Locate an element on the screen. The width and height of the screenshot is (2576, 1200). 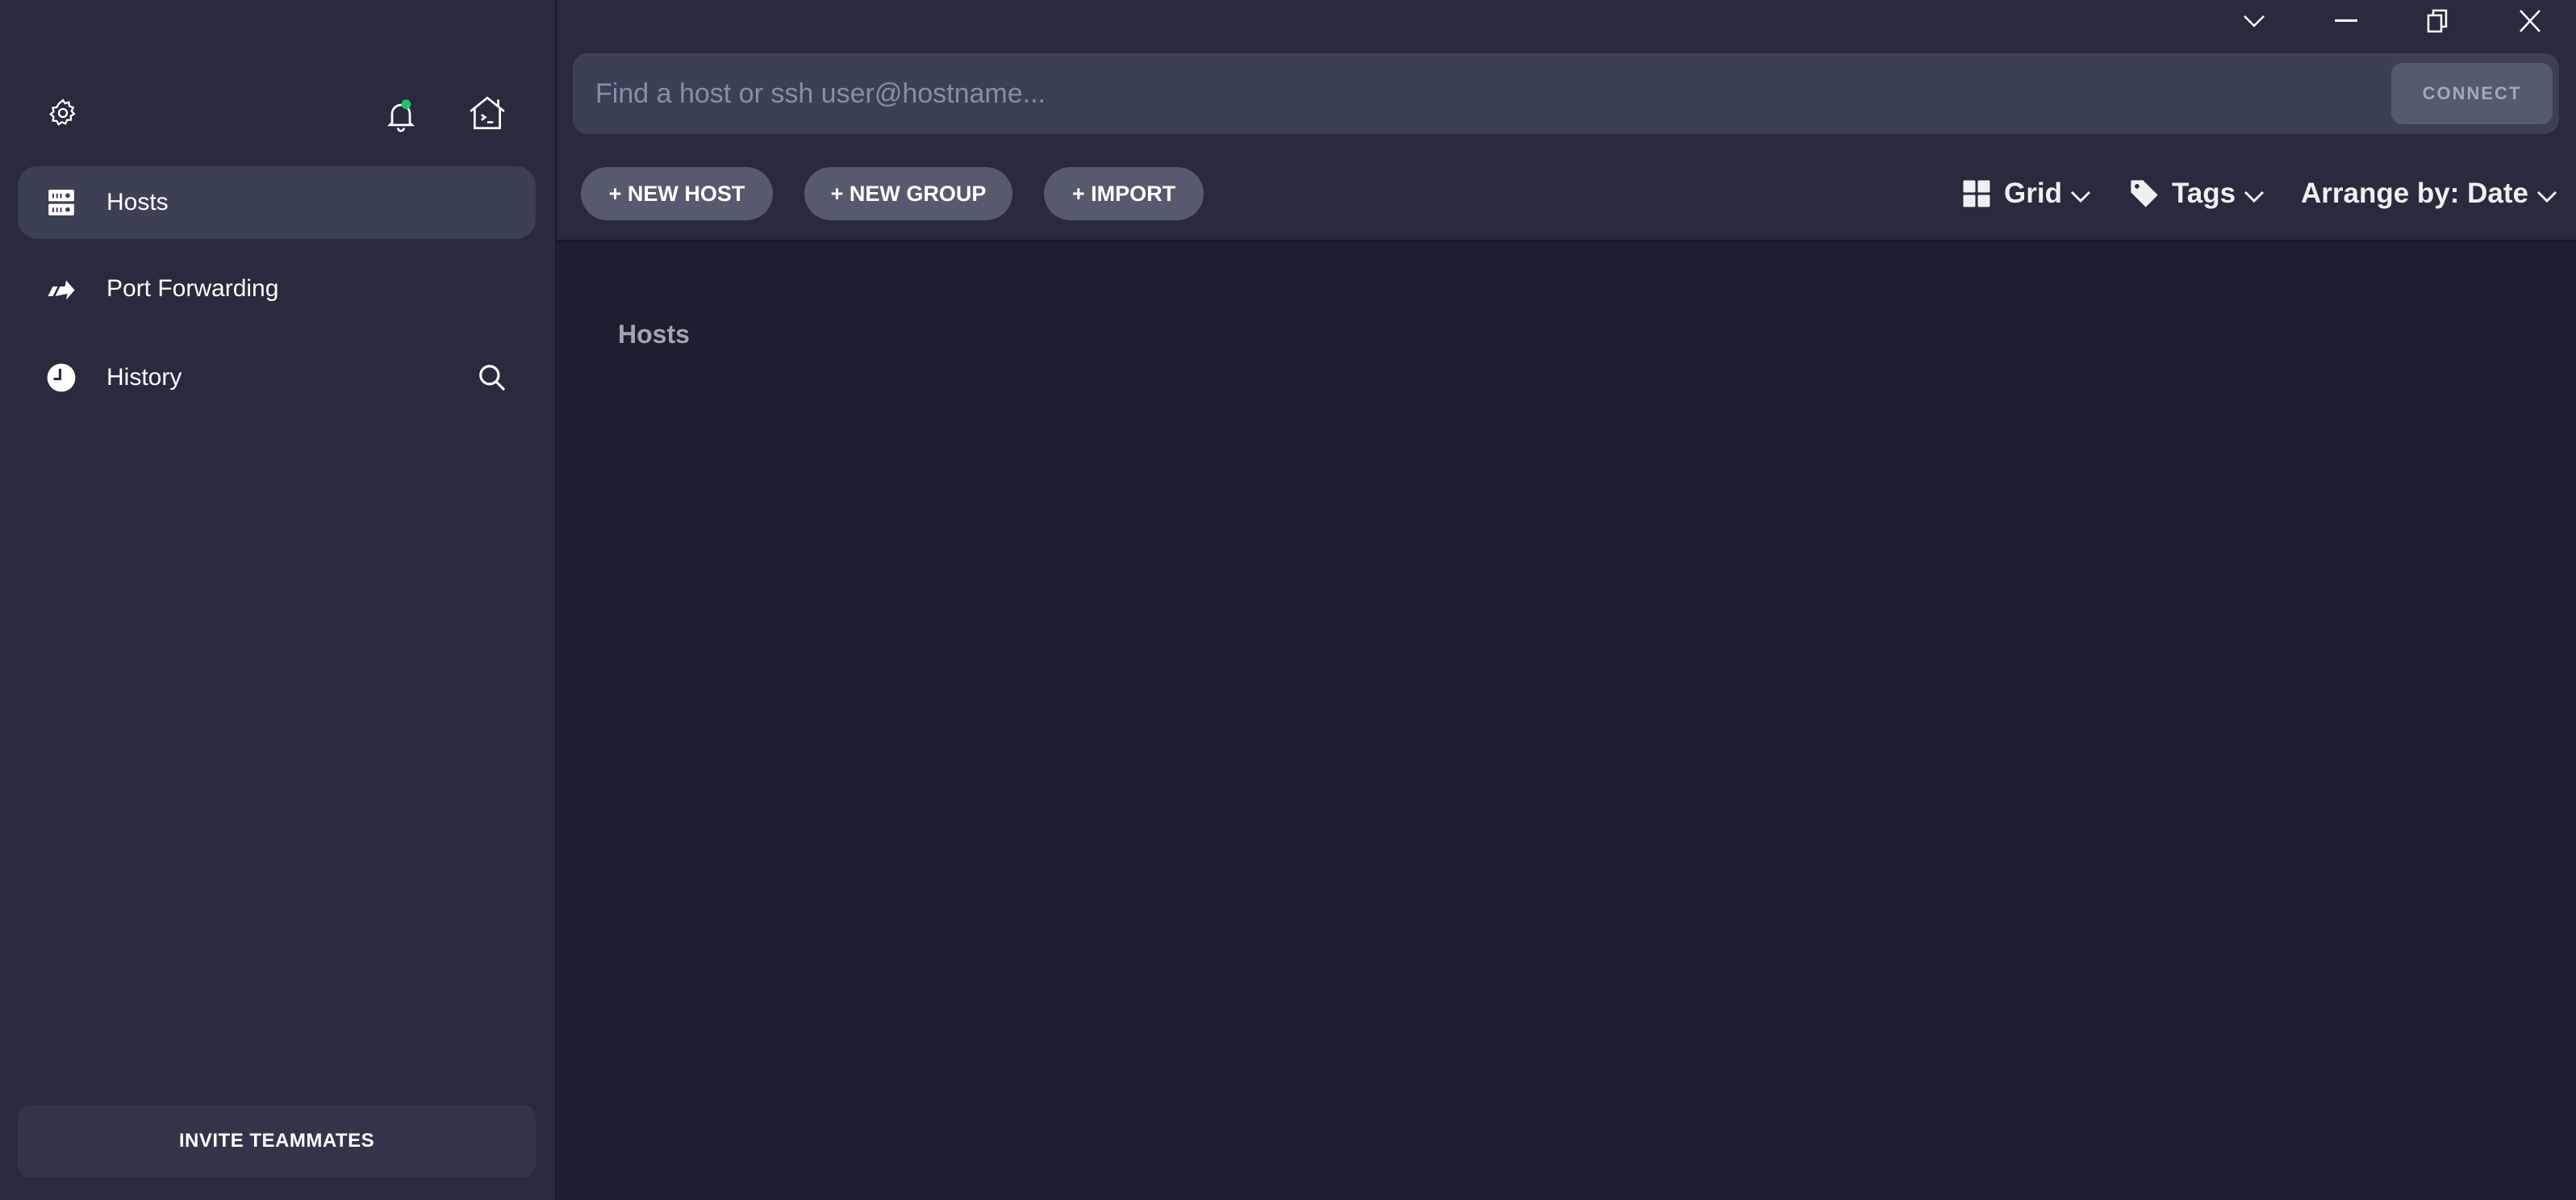
sidebar-item-port-forwarding: Port Forwarding is located at coordinates (277, 289).